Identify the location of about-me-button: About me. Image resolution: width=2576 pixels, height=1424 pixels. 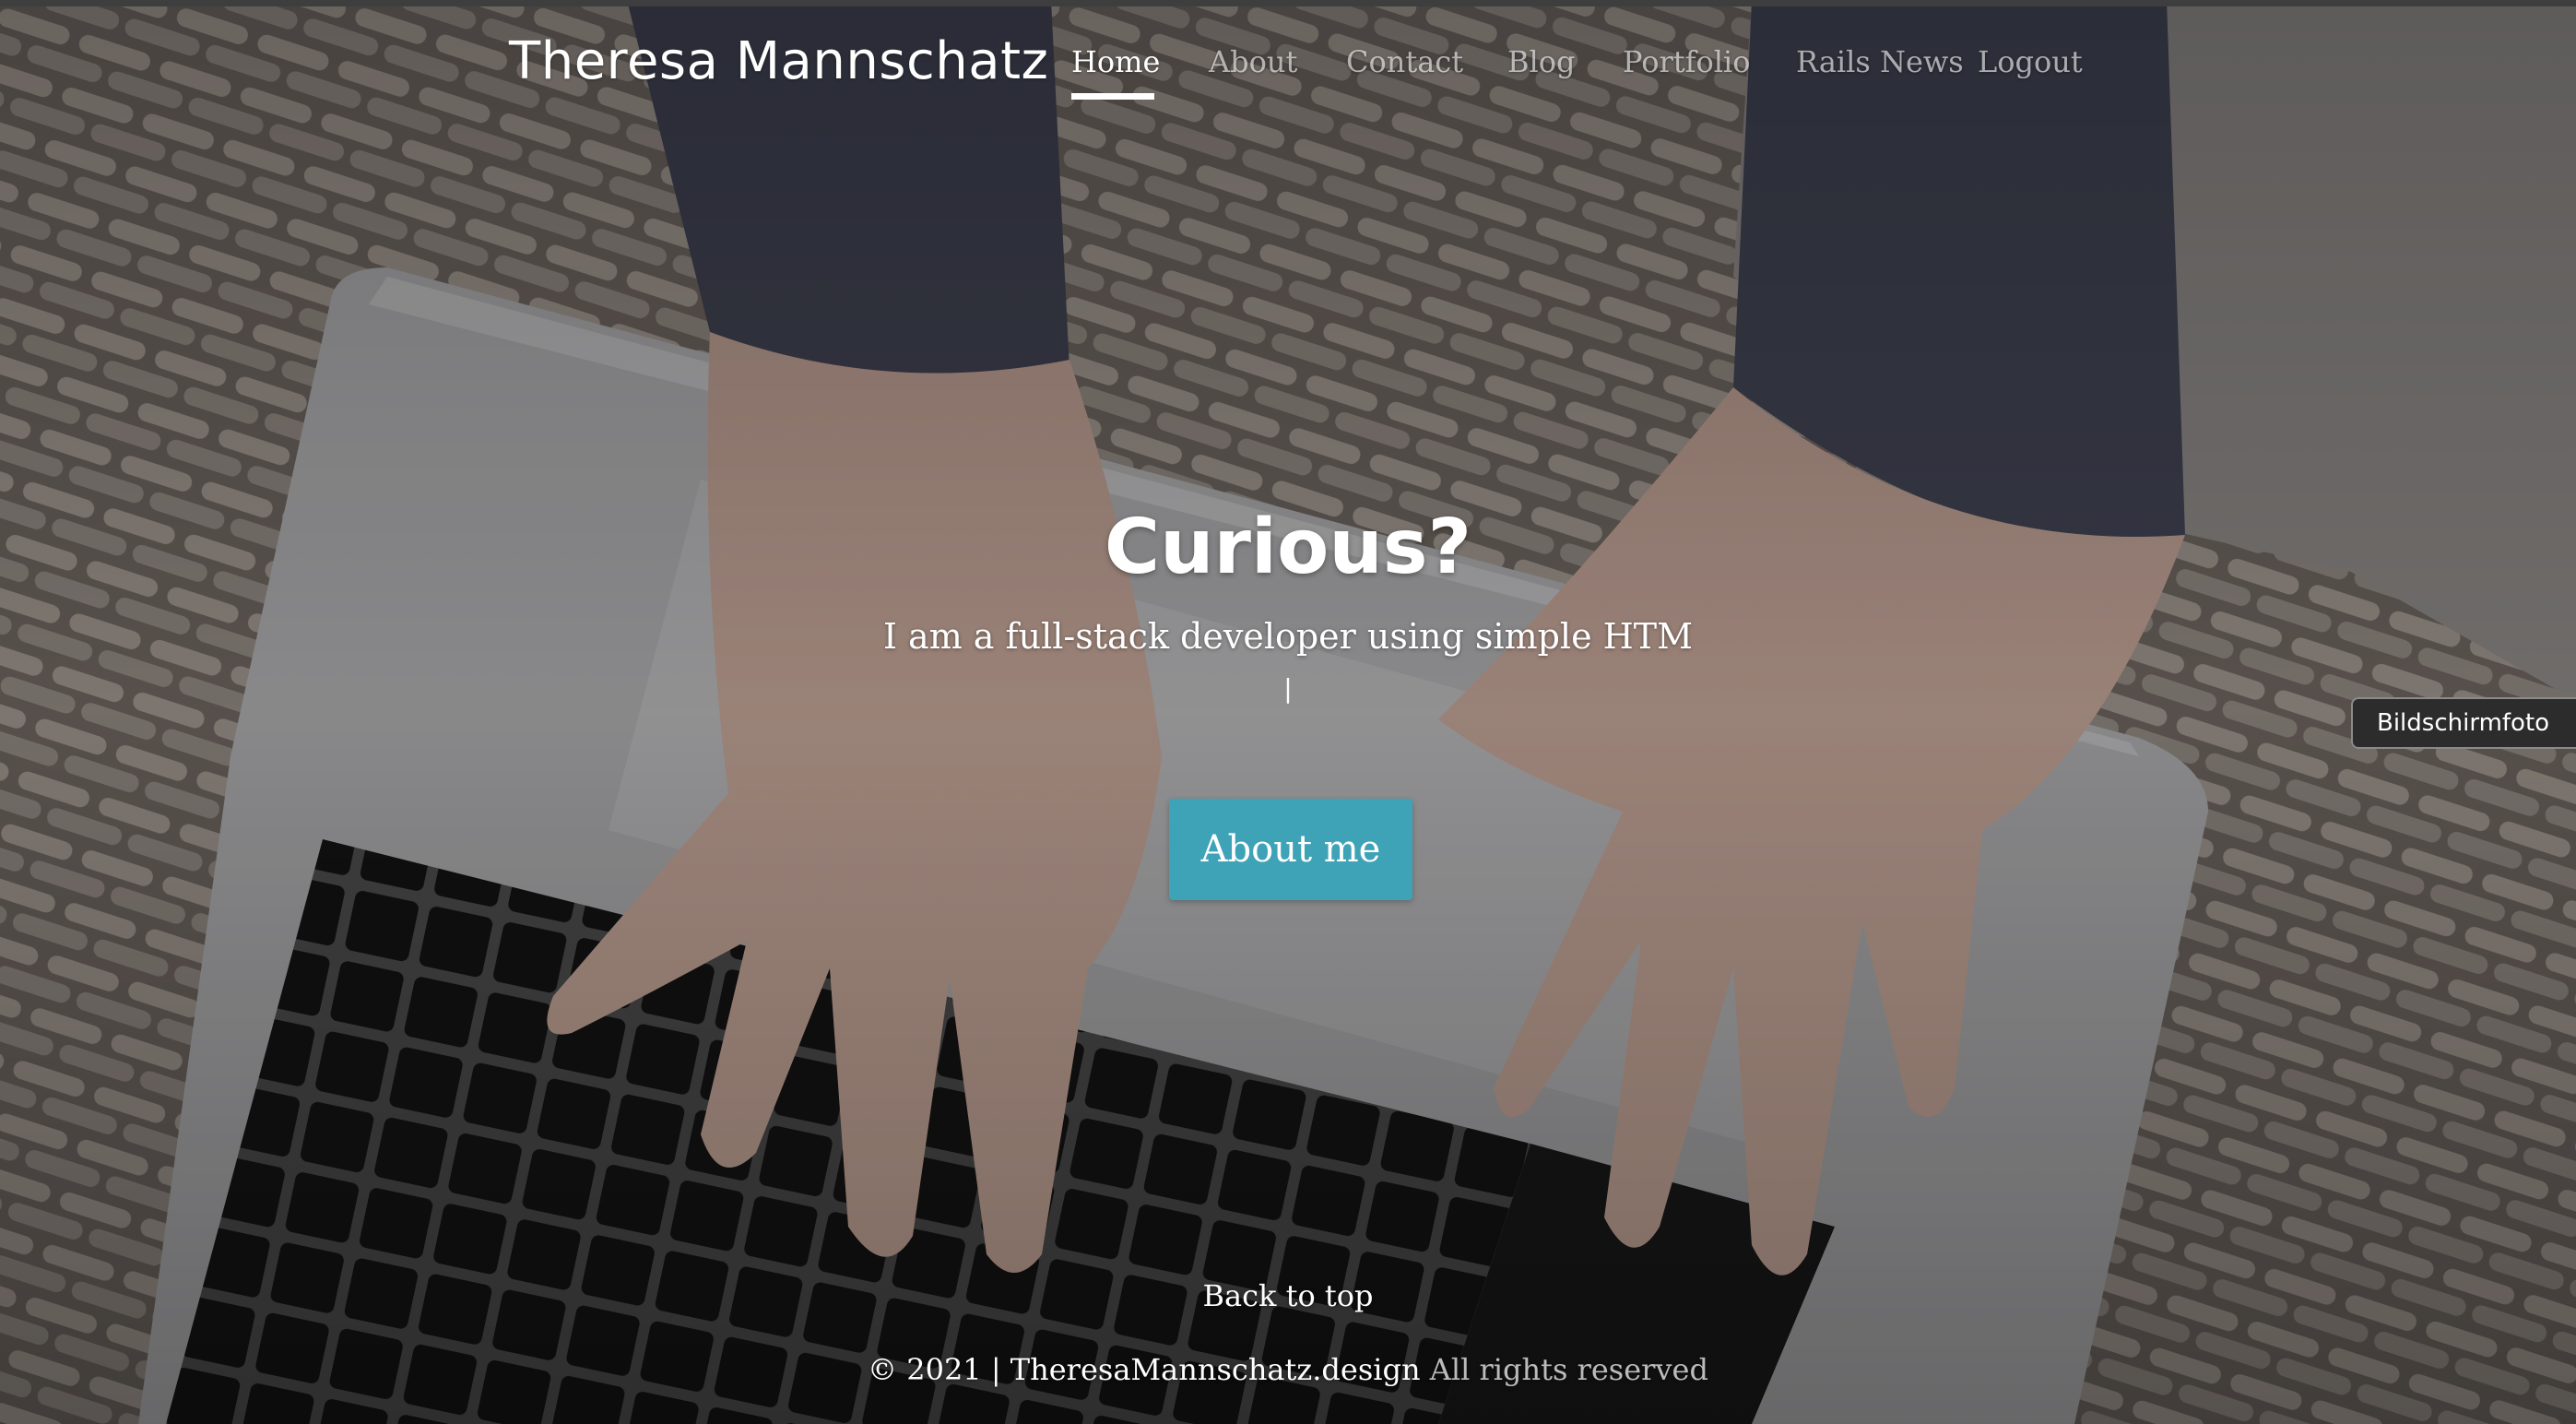
(1290, 849).